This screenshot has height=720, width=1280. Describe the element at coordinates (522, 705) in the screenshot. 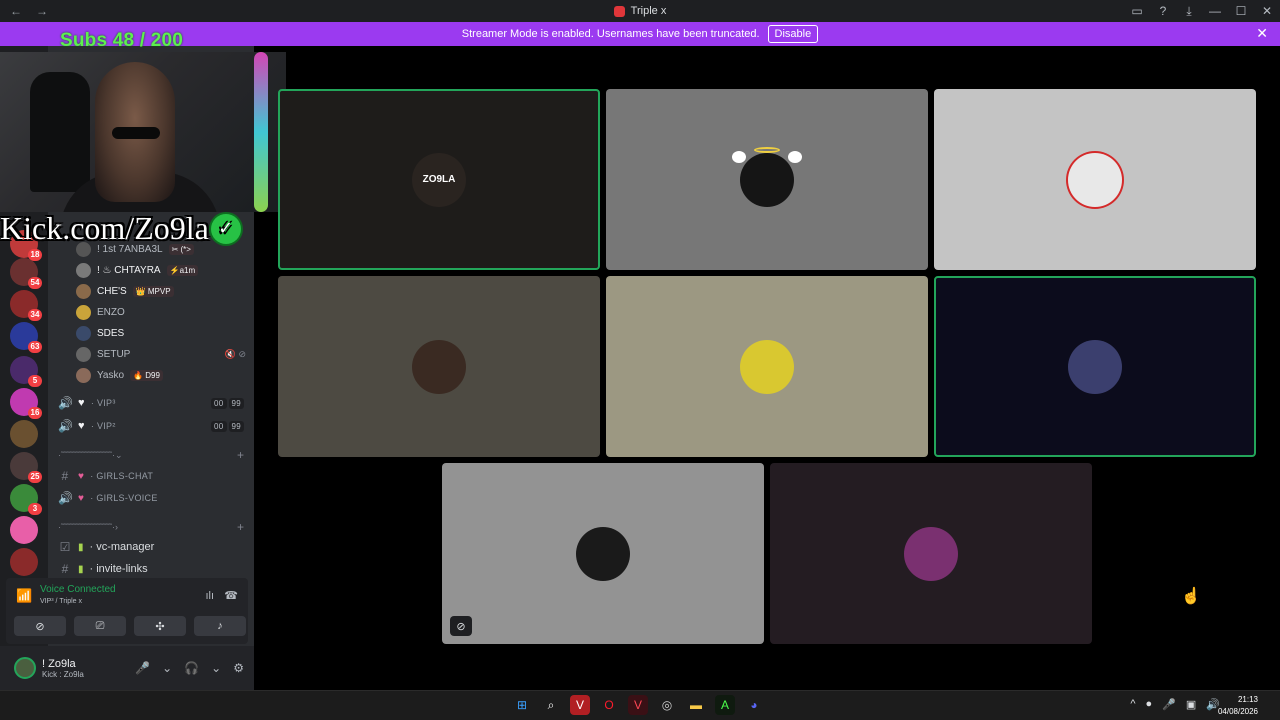

I see `windows-start-icon: ⊞` at that location.